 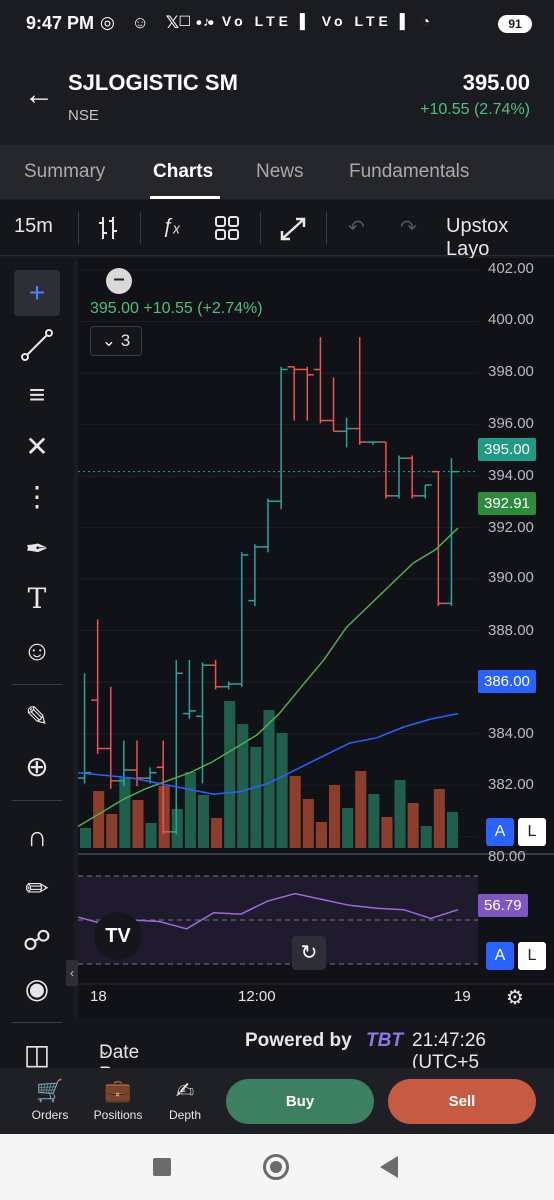 What do you see at coordinates (532, 832) in the screenshot?
I see `log-scale-button: L` at bounding box center [532, 832].